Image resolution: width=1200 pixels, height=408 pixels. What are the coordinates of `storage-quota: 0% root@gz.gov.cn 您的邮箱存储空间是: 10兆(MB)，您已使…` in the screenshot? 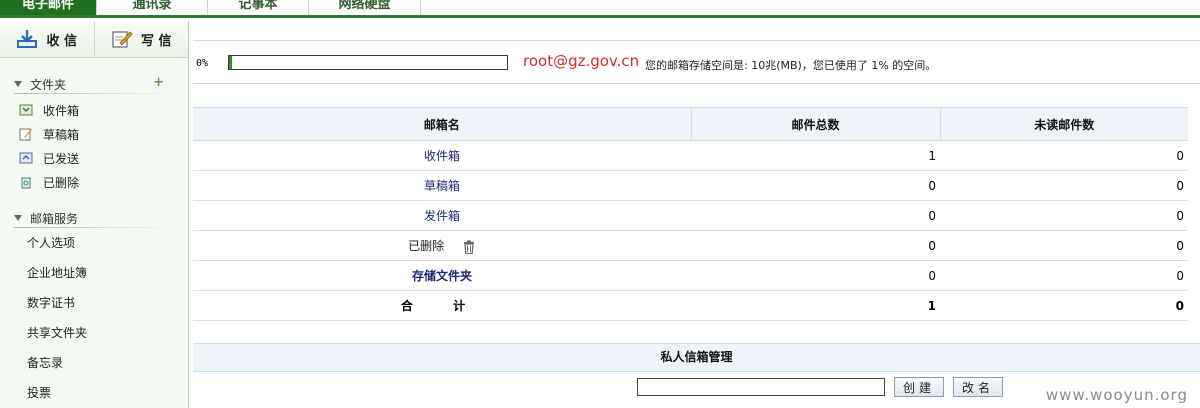 It's located at (696, 62).